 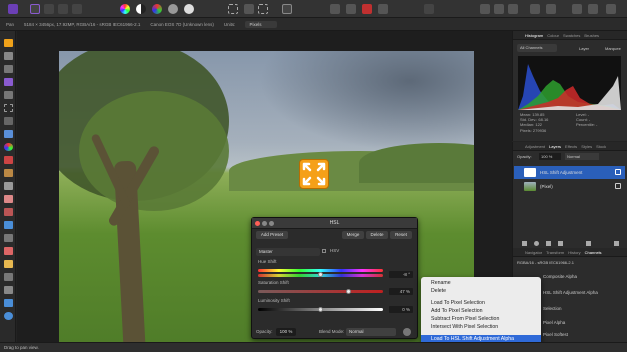 I want to click on maximize-icon, so click(x=271, y=223).